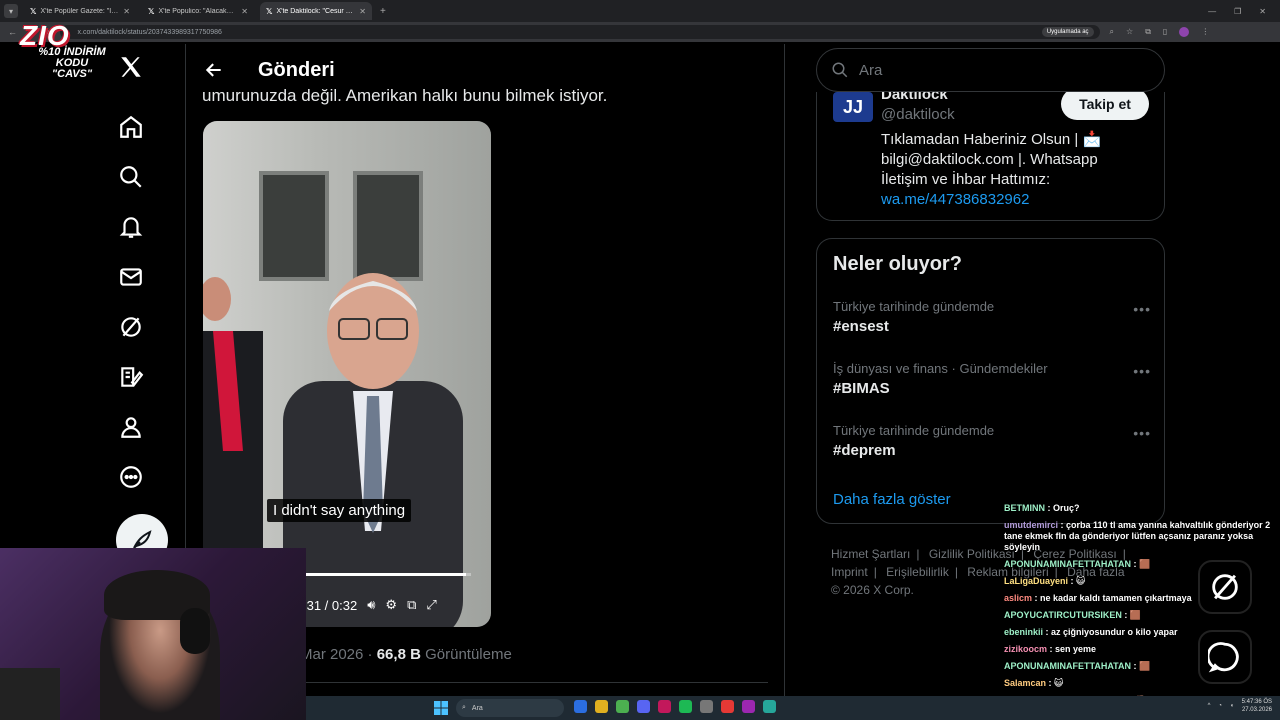  I want to click on tweet-meta: Mar 2026 · 66,8 B Görüntüleme, so click(406, 654).